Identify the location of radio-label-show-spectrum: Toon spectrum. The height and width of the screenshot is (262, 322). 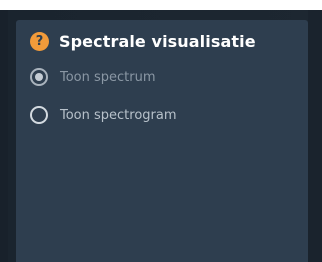
(108, 77).